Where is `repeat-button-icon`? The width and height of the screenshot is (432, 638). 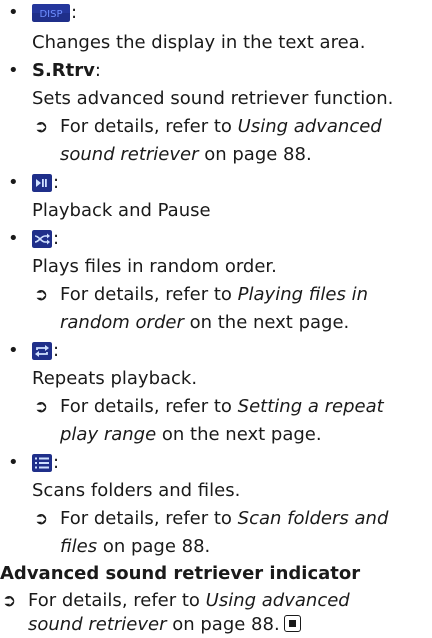
repeat-button-icon is located at coordinates (42, 351).